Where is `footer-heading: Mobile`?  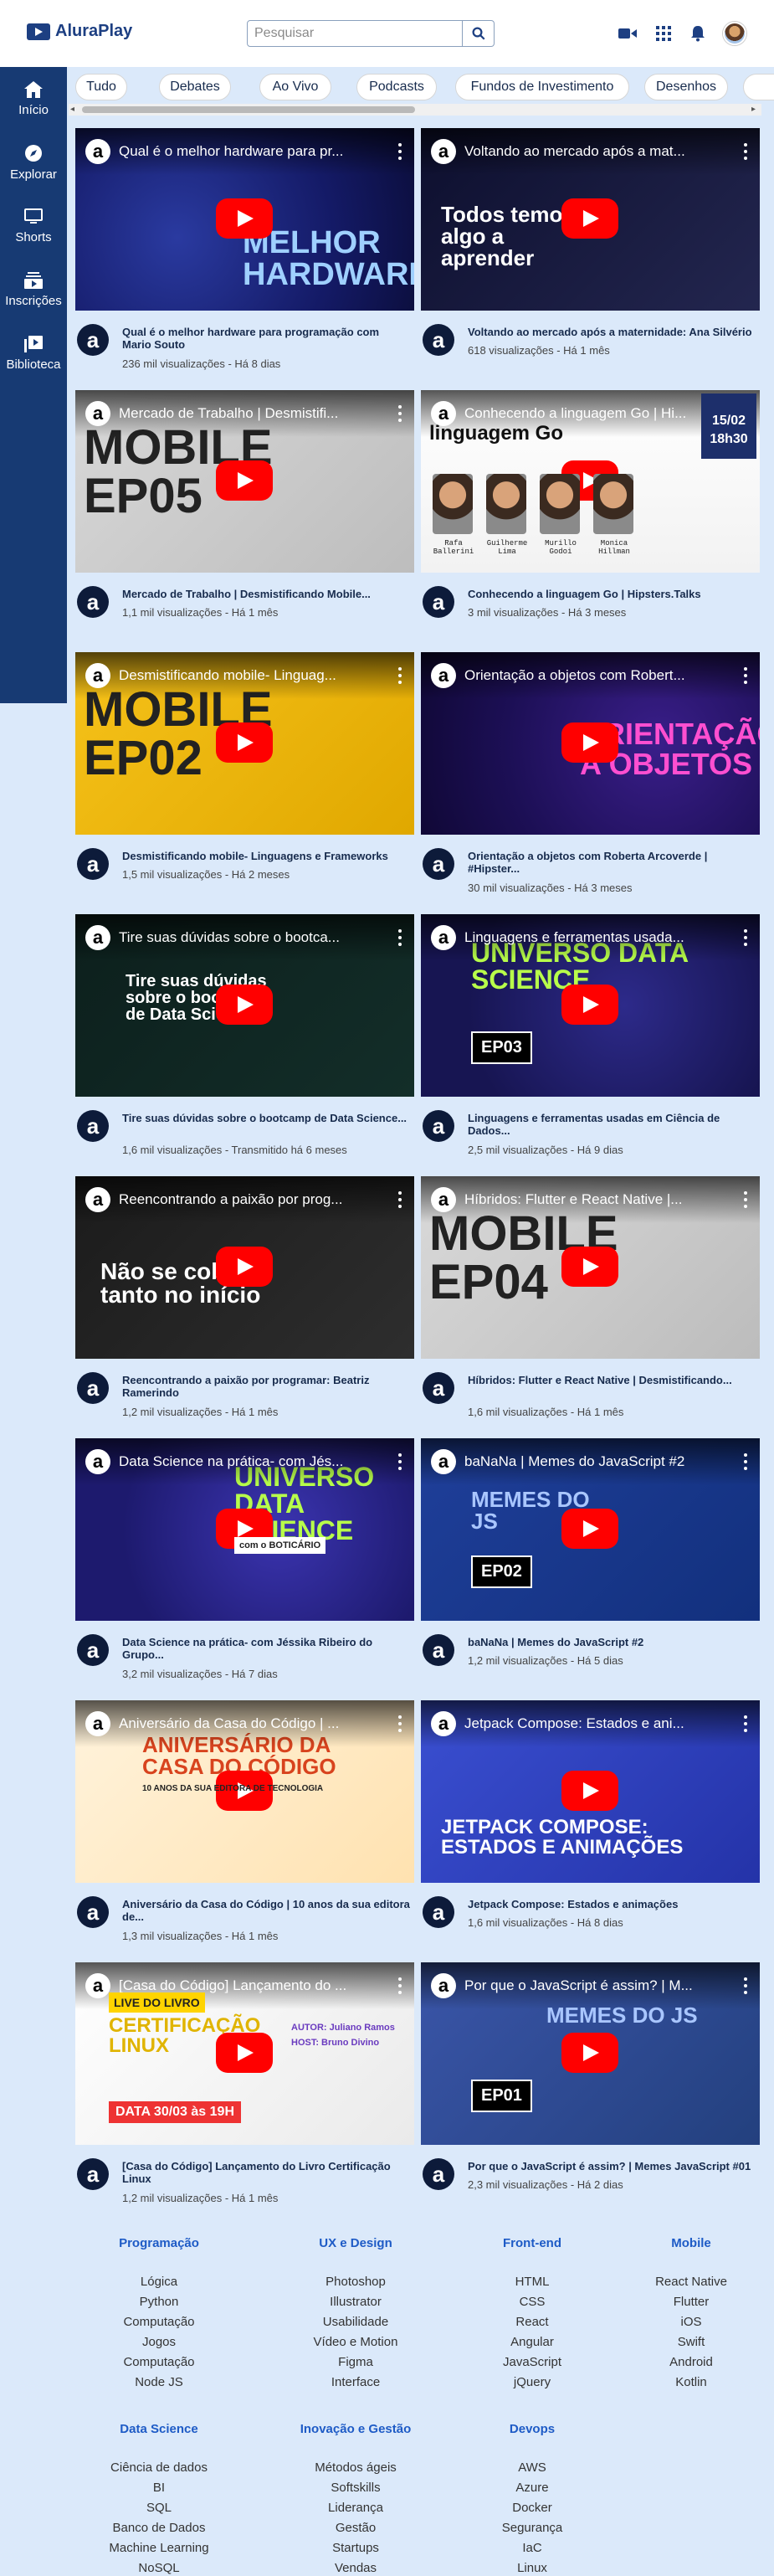
footer-heading: Mobile is located at coordinates (691, 2243).